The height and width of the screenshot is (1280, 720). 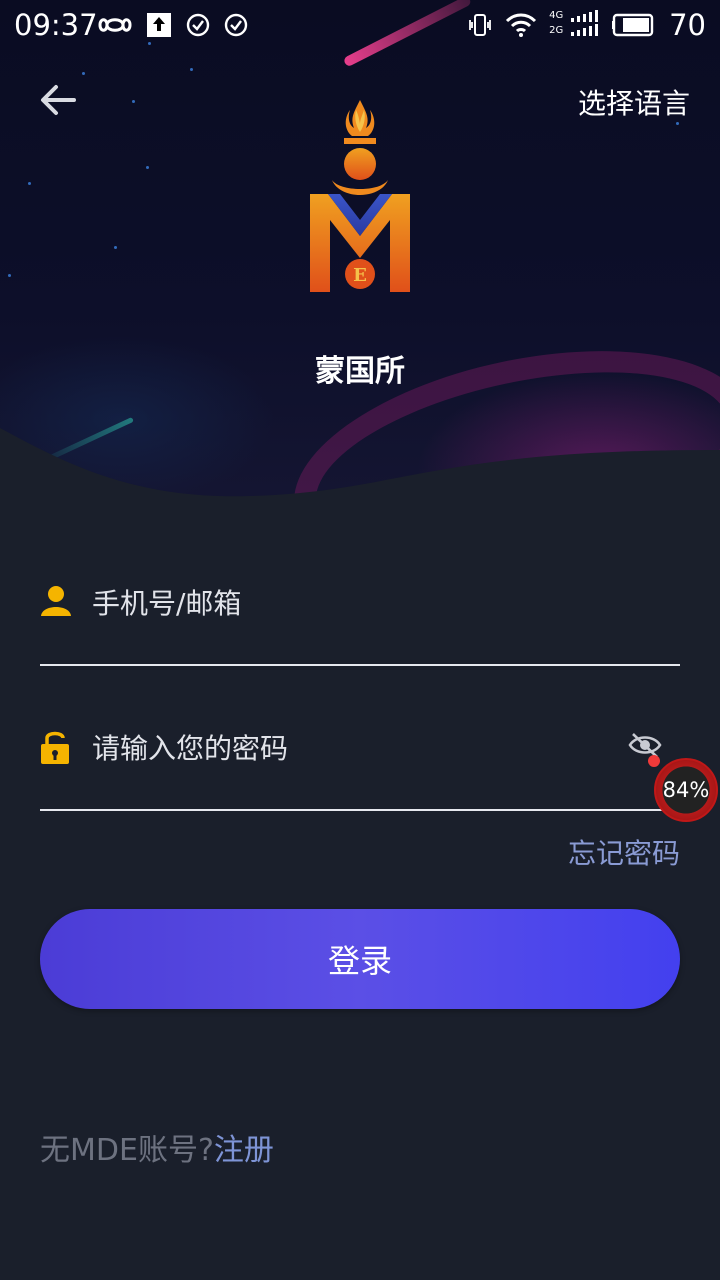 What do you see at coordinates (360, 810) in the screenshot?
I see `password-underline` at bounding box center [360, 810].